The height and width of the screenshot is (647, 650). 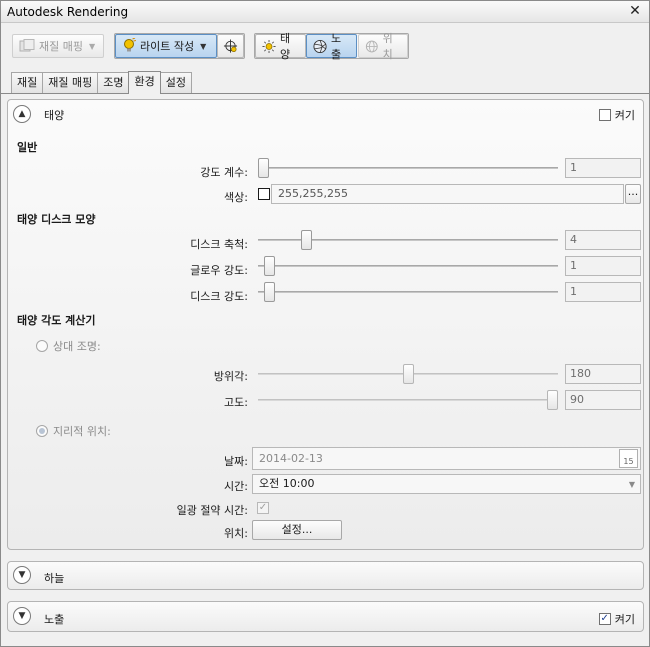 What do you see at coordinates (269, 46) in the screenshot?
I see `sun-icon` at bounding box center [269, 46].